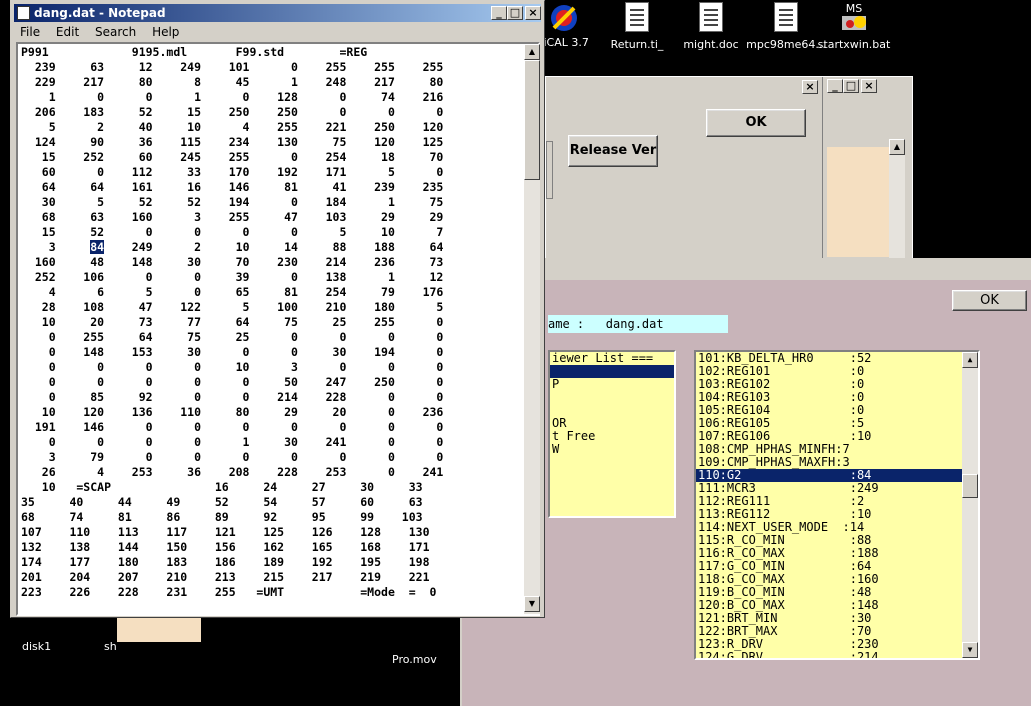  What do you see at coordinates (274, 397) in the screenshot?
I see `text-line: 0 85 92 0 0 214 228 0 0` at bounding box center [274, 397].